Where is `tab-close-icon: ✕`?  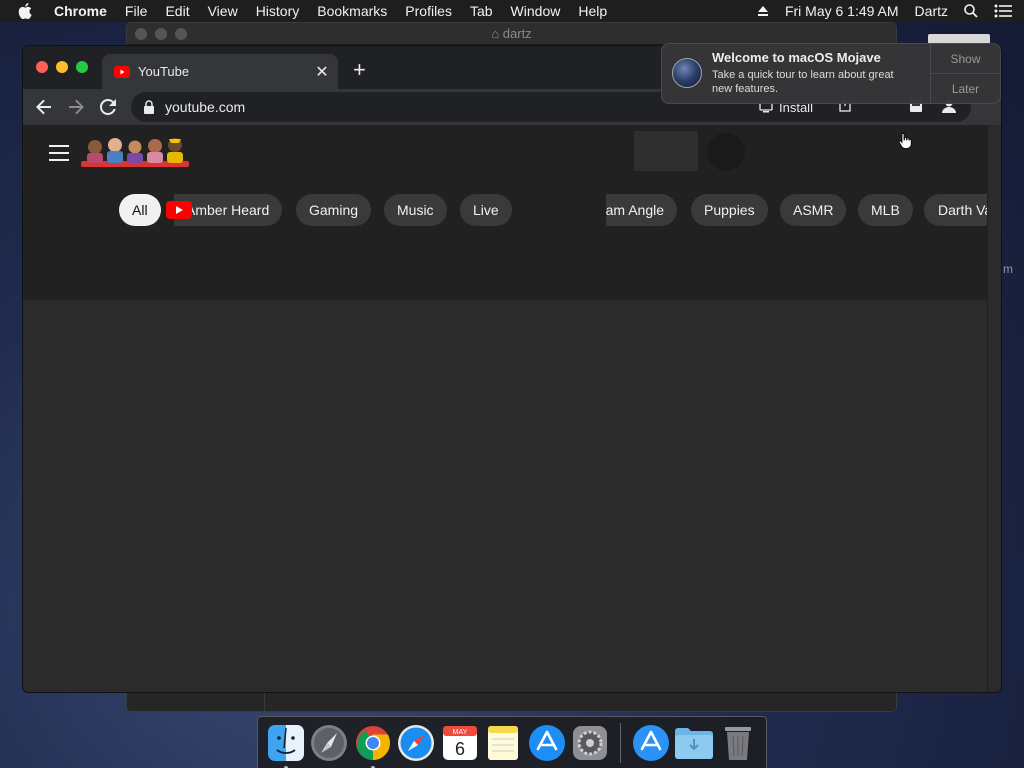
tab-close-icon: ✕ is located at coordinates (322, 72).